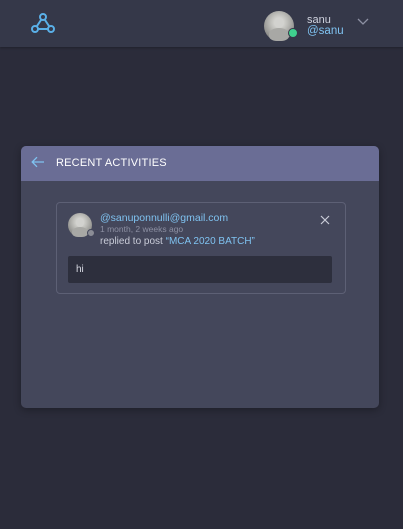 Image resolution: width=403 pixels, height=529 pixels. What do you see at coordinates (80, 269) in the screenshot?
I see `reply-message-text: hi` at bounding box center [80, 269].